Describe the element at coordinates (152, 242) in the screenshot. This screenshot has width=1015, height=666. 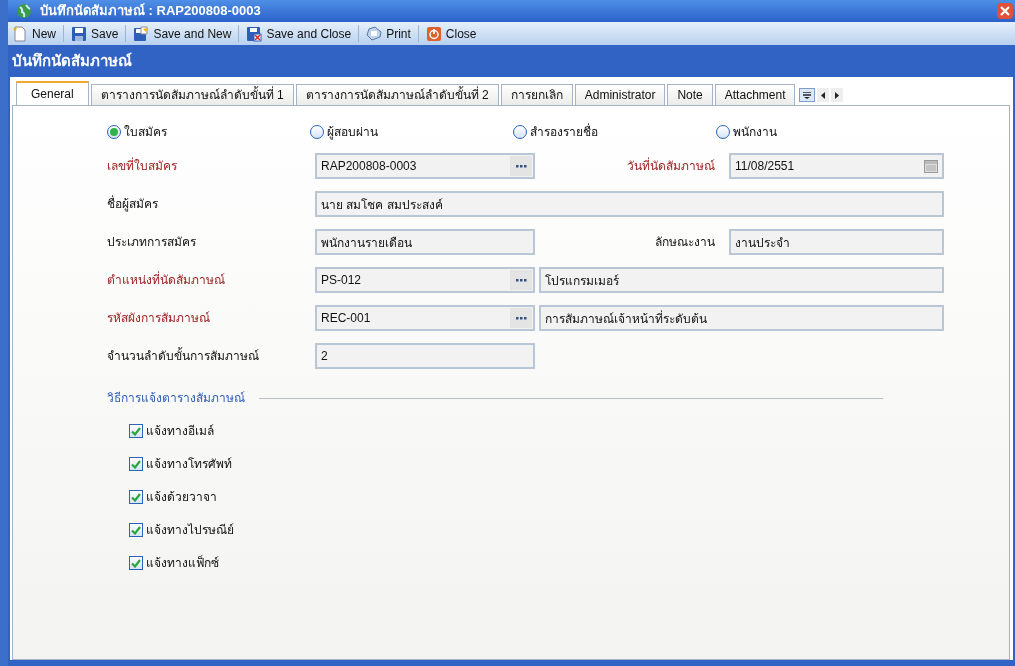
I see `field-label: ประเภทการสมัคร` at that location.